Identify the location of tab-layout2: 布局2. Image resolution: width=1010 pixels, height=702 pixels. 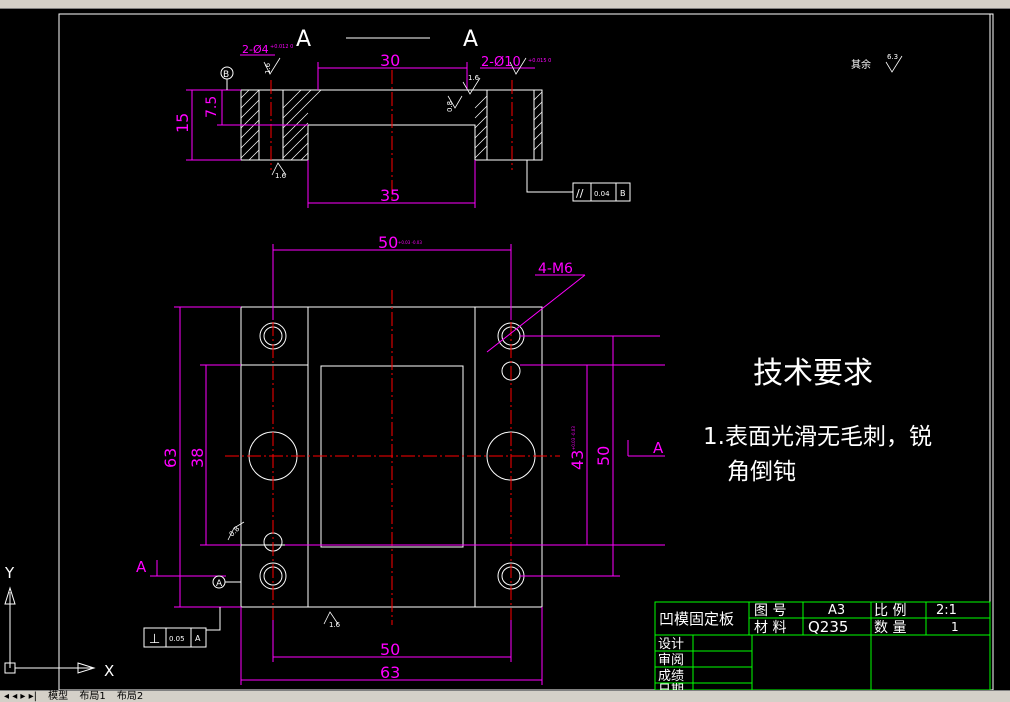
(130, 696).